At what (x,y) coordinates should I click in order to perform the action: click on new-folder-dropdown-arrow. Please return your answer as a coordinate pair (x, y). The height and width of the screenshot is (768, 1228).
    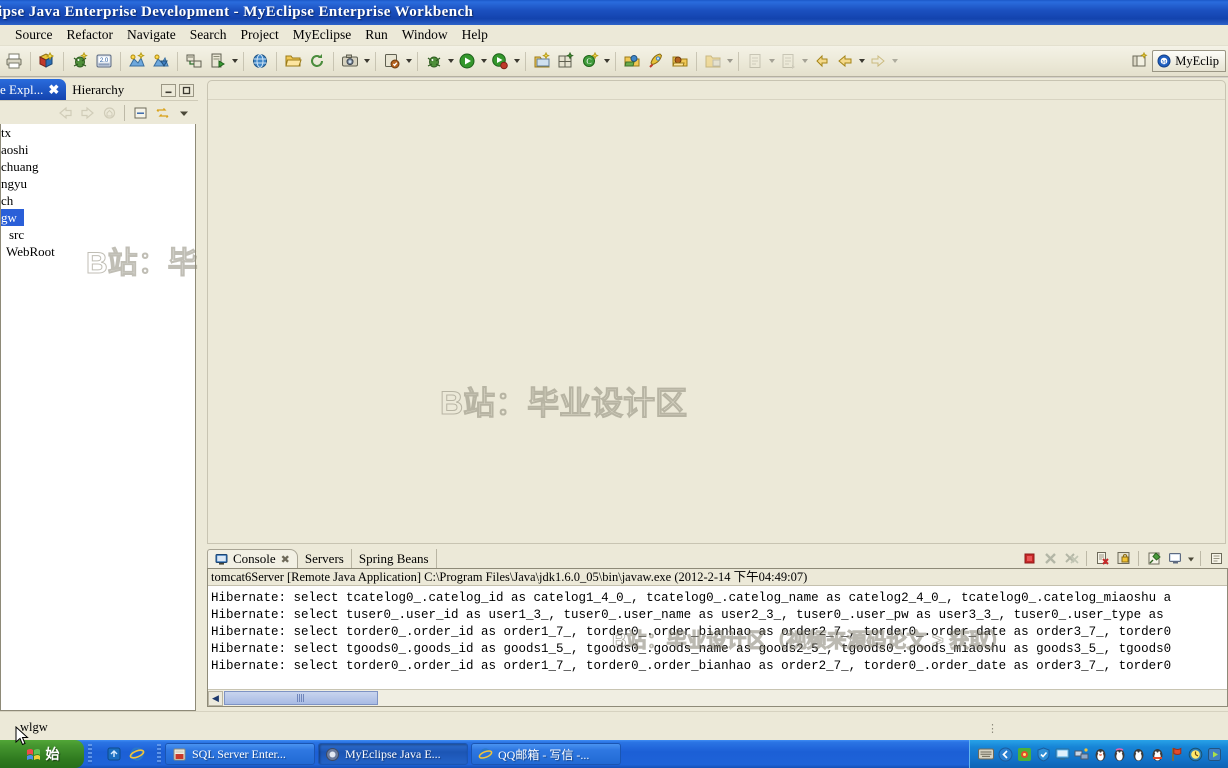
    Looking at the image, I should click on (729, 61).